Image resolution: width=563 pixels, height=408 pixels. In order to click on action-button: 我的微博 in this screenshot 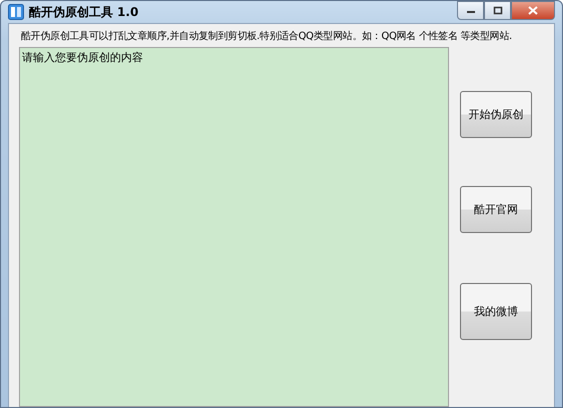, I will do `click(496, 311)`.